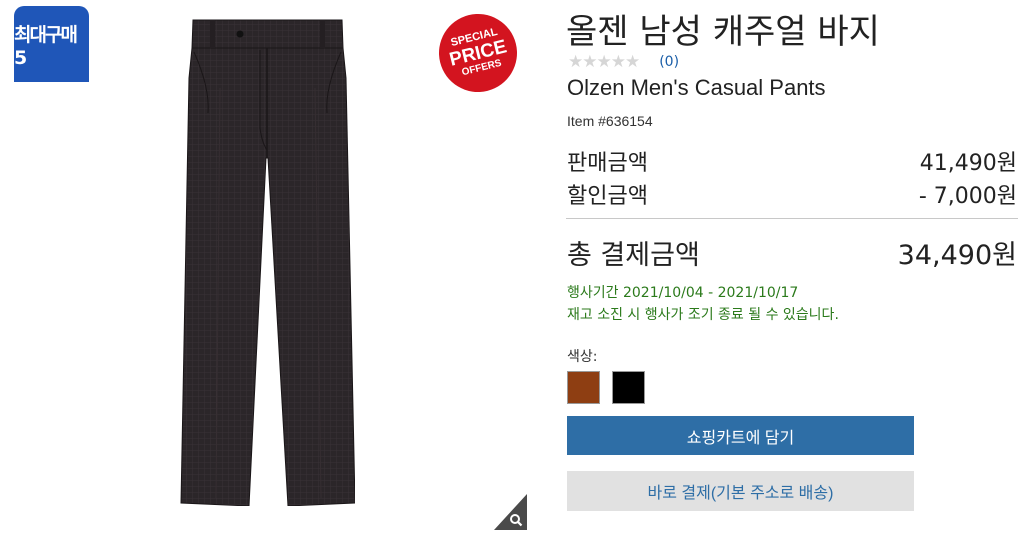 This screenshot has height=540, width=1020. Describe the element at coordinates (967, 196) in the screenshot. I see `discount-value: - 7,000원` at that location.